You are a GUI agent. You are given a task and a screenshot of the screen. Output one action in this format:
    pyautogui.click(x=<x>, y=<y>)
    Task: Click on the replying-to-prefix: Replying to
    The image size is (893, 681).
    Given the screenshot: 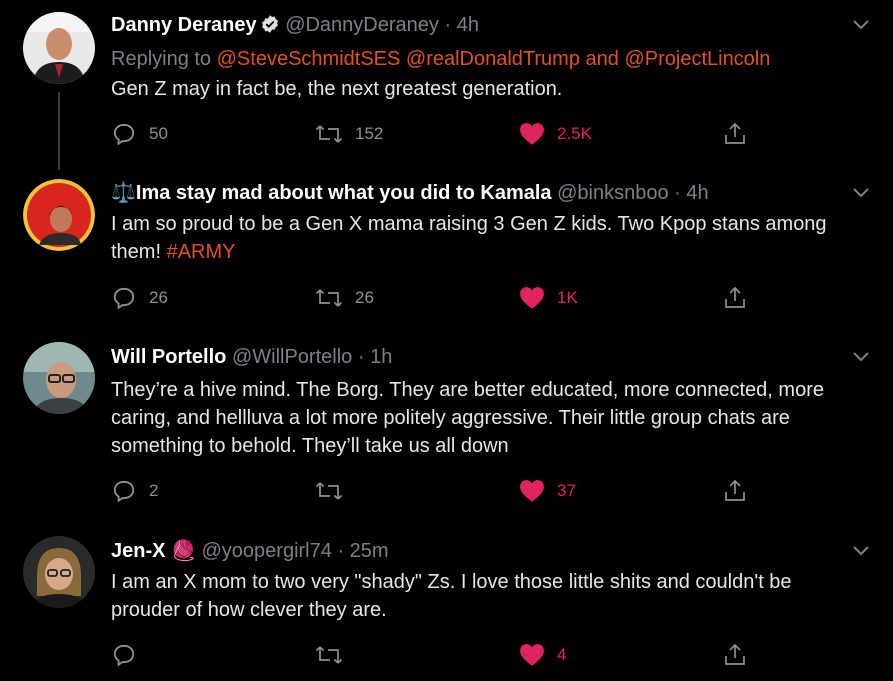 What is the action you would take?
    pyautogui.click(x=161, y=59)
    